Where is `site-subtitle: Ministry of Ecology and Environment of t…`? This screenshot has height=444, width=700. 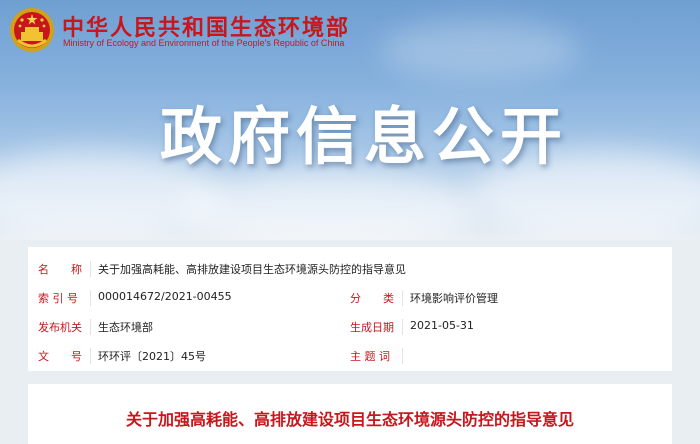
site-subtitle: Ministry of Ecology and Environment of t… is located at coordinates (204, 43).